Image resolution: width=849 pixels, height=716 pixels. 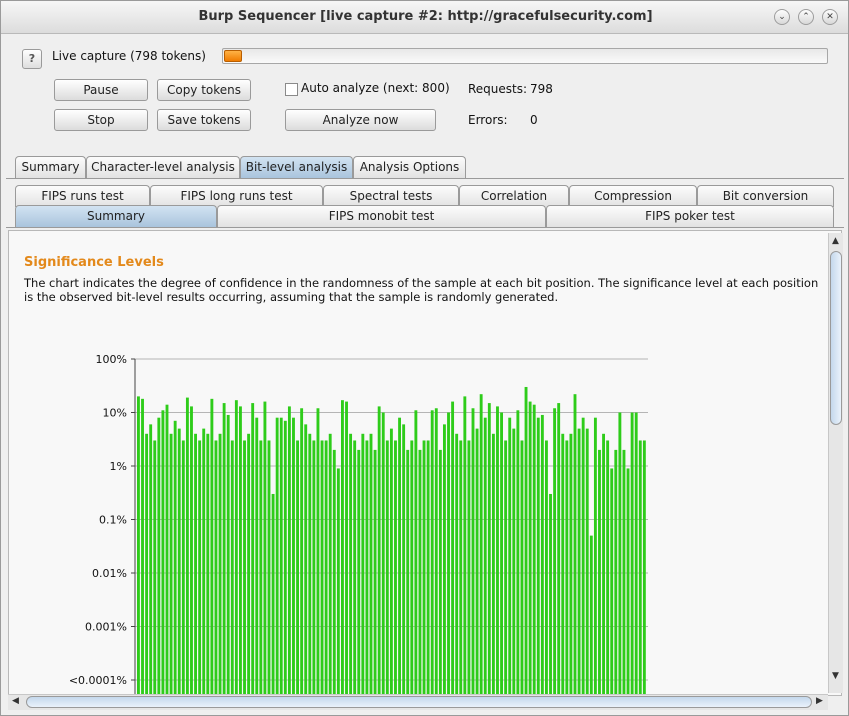 What do you see at coordinates (391, 196) in the screenshot?
I see `tab-spectral-tests: Spectral tests` at bounding box center [391, 196].